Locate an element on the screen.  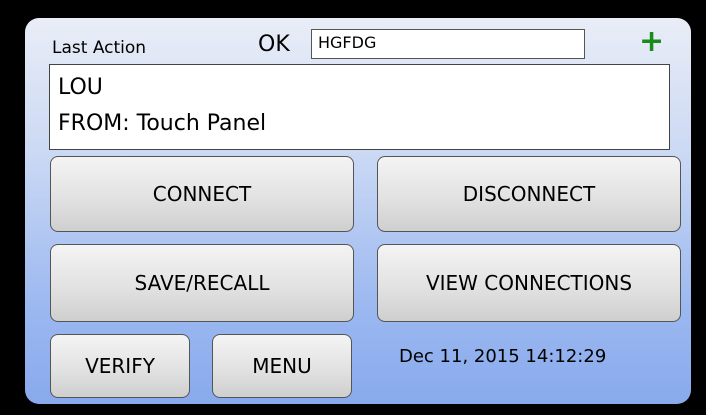
verify-button-label: VERIFY is located at coordinates (120, 366).